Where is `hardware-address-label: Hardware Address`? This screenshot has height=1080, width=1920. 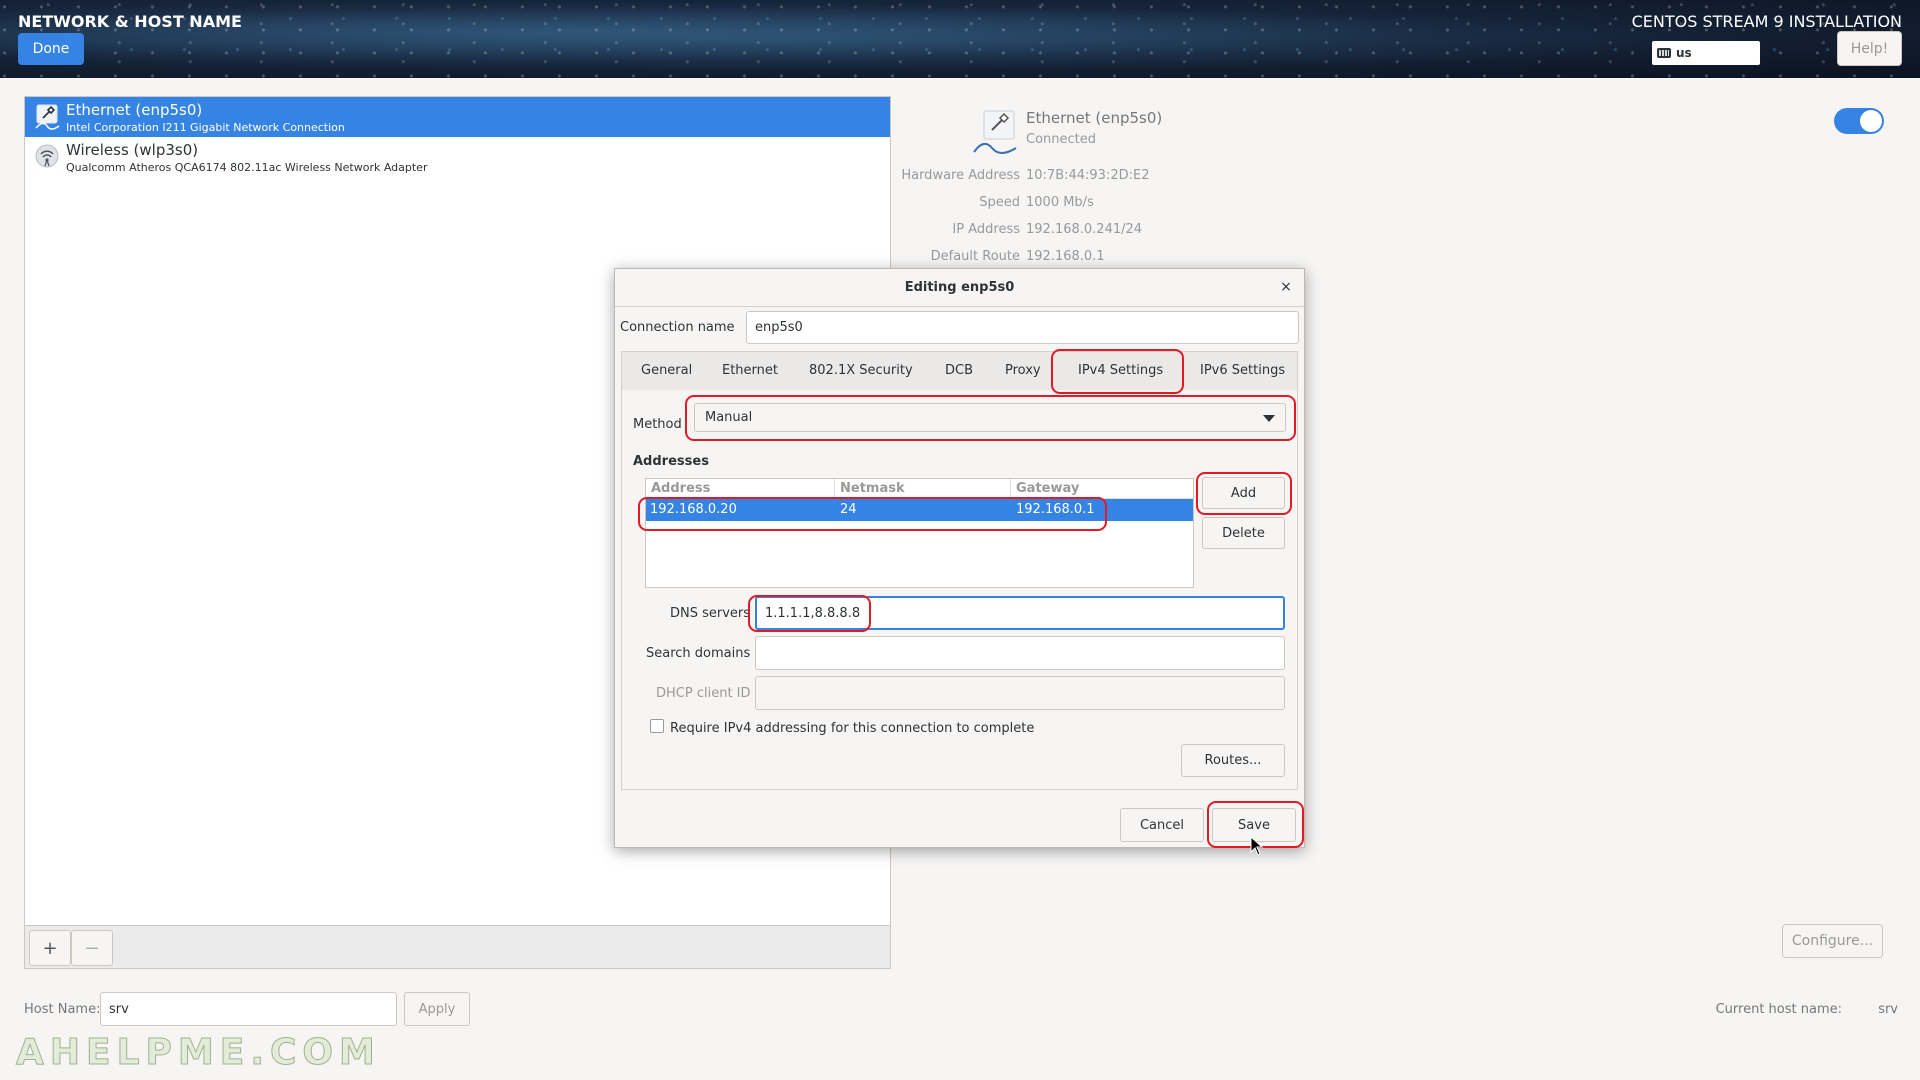 hardware-address-label: Hardware Address is located at coordinates (960, 175).